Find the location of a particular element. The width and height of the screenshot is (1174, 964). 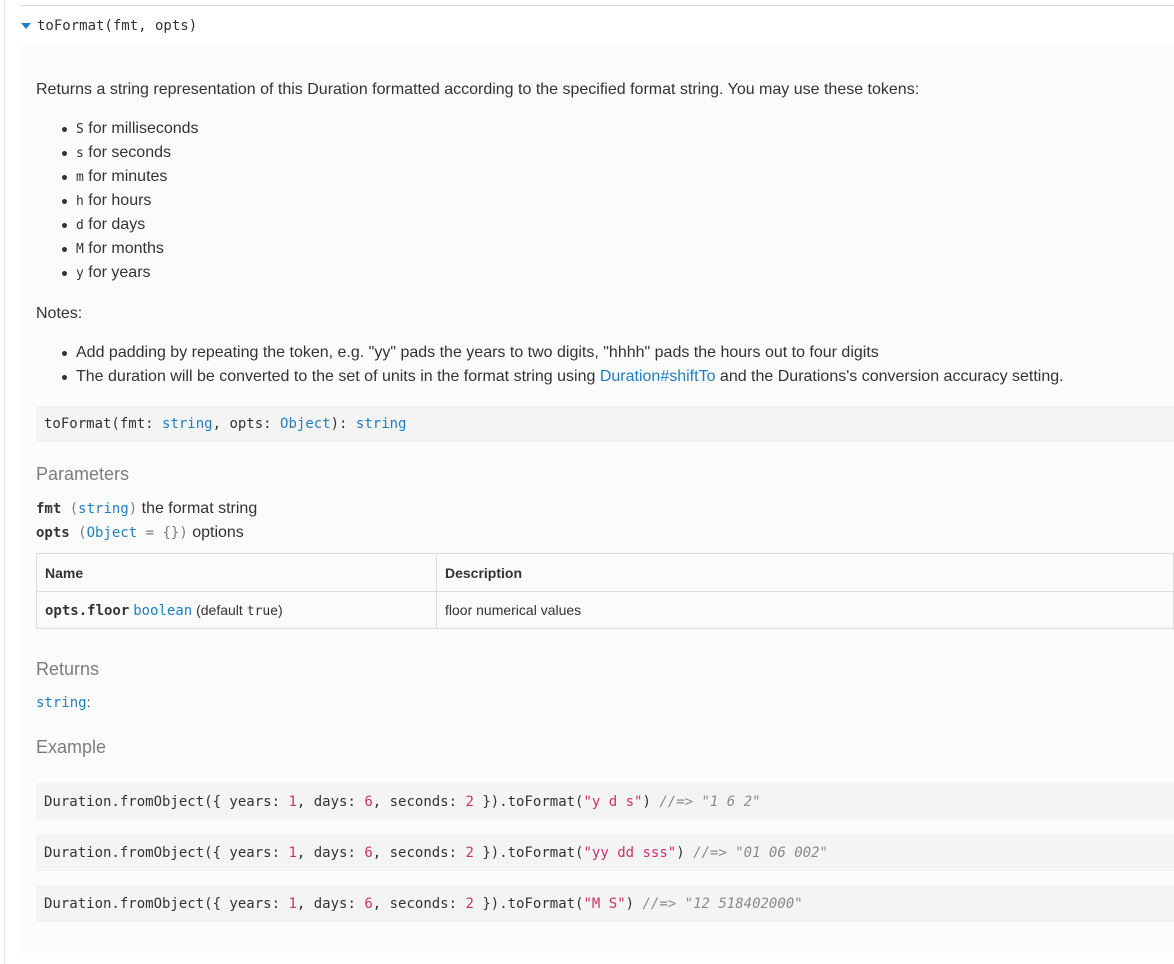

token-code: y is located at coordinates (80, 273).